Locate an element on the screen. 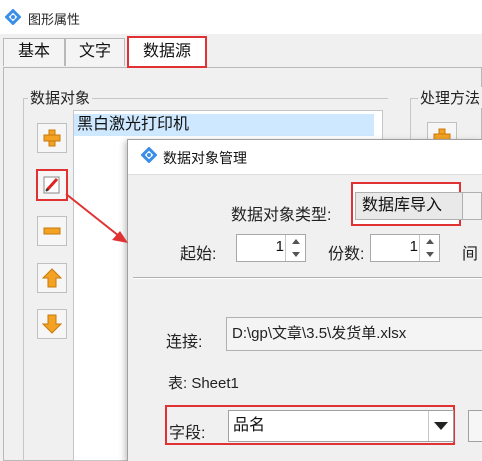  interval-label: 间 is located at coordinates (470, 254).